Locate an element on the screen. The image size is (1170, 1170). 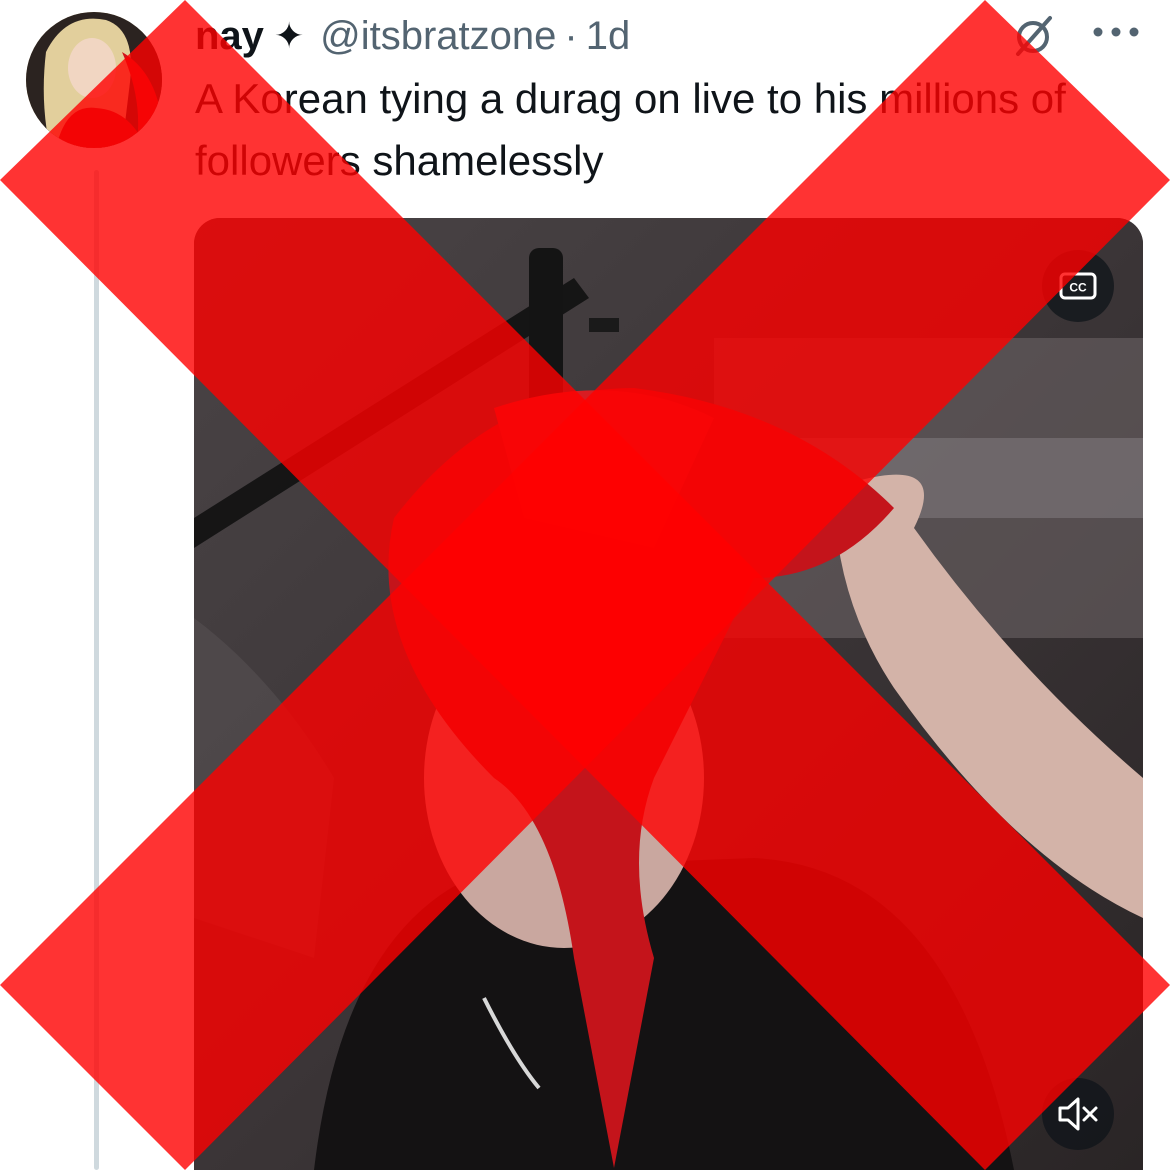
closed-captions-icon: CC is located at coordinates (1078, 286).